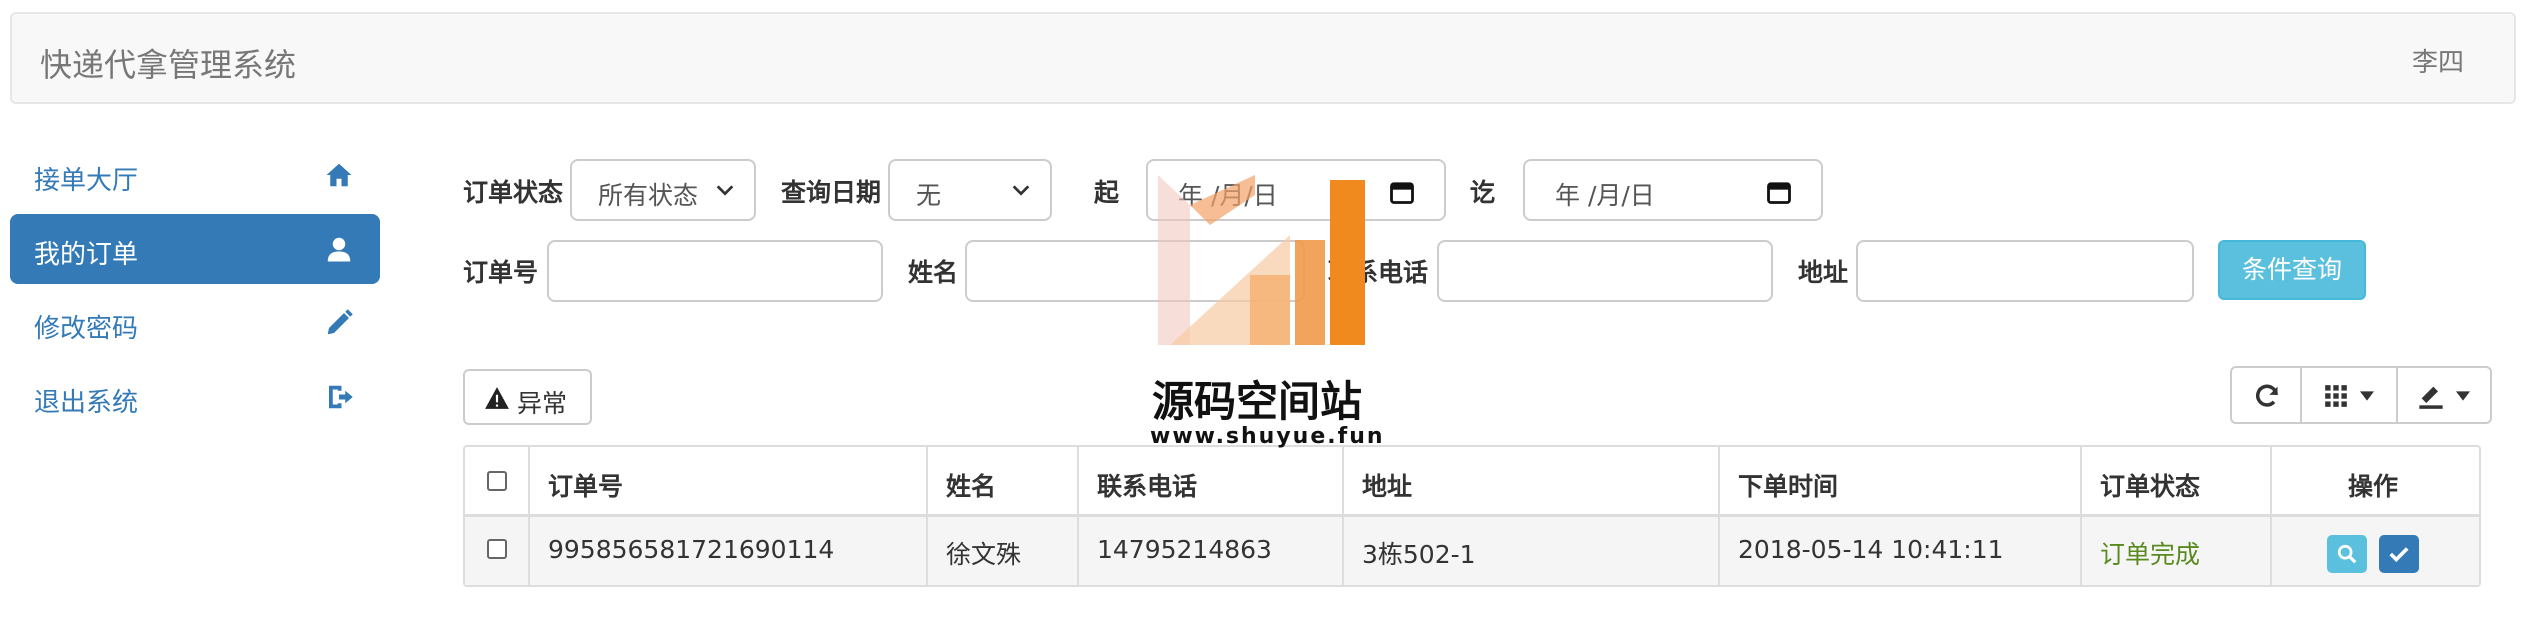 The width and height of the screenshot is (2528, 626). I want to click on sidebar-item-label: 接单大厅, so click(86, 181).